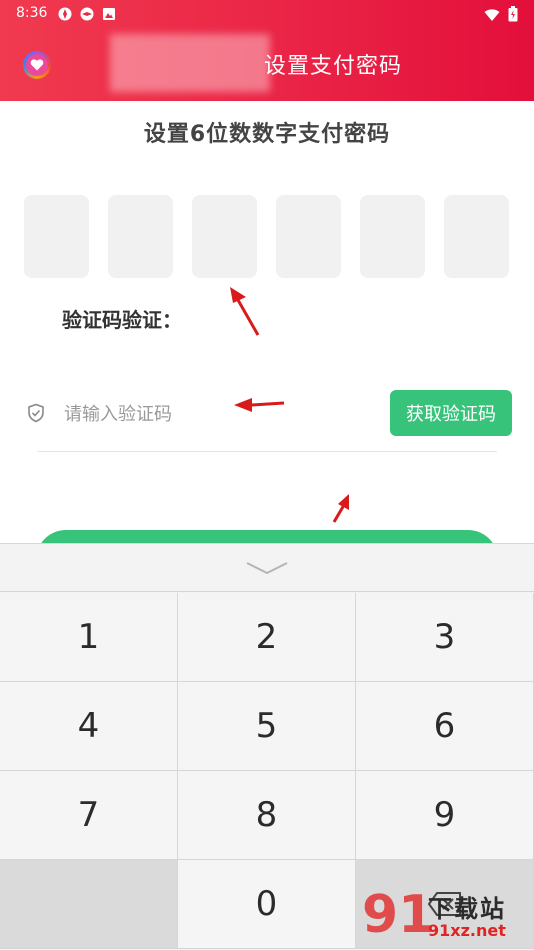  Describe the element at coordinates (501, 16) in the screenshot. I see `system-status-icons` at that location.